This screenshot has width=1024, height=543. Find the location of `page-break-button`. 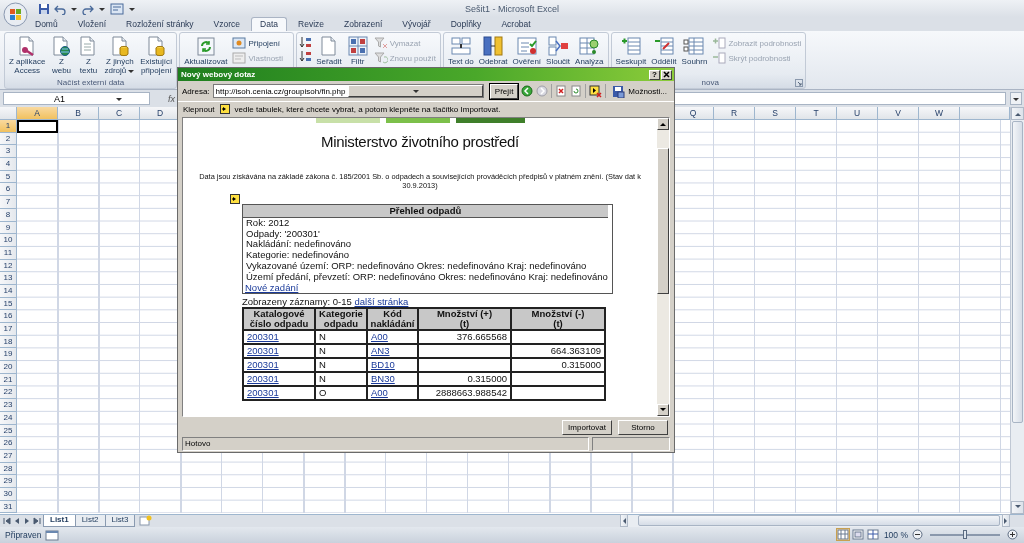

page-break-button is located at coordinates (872, 535).